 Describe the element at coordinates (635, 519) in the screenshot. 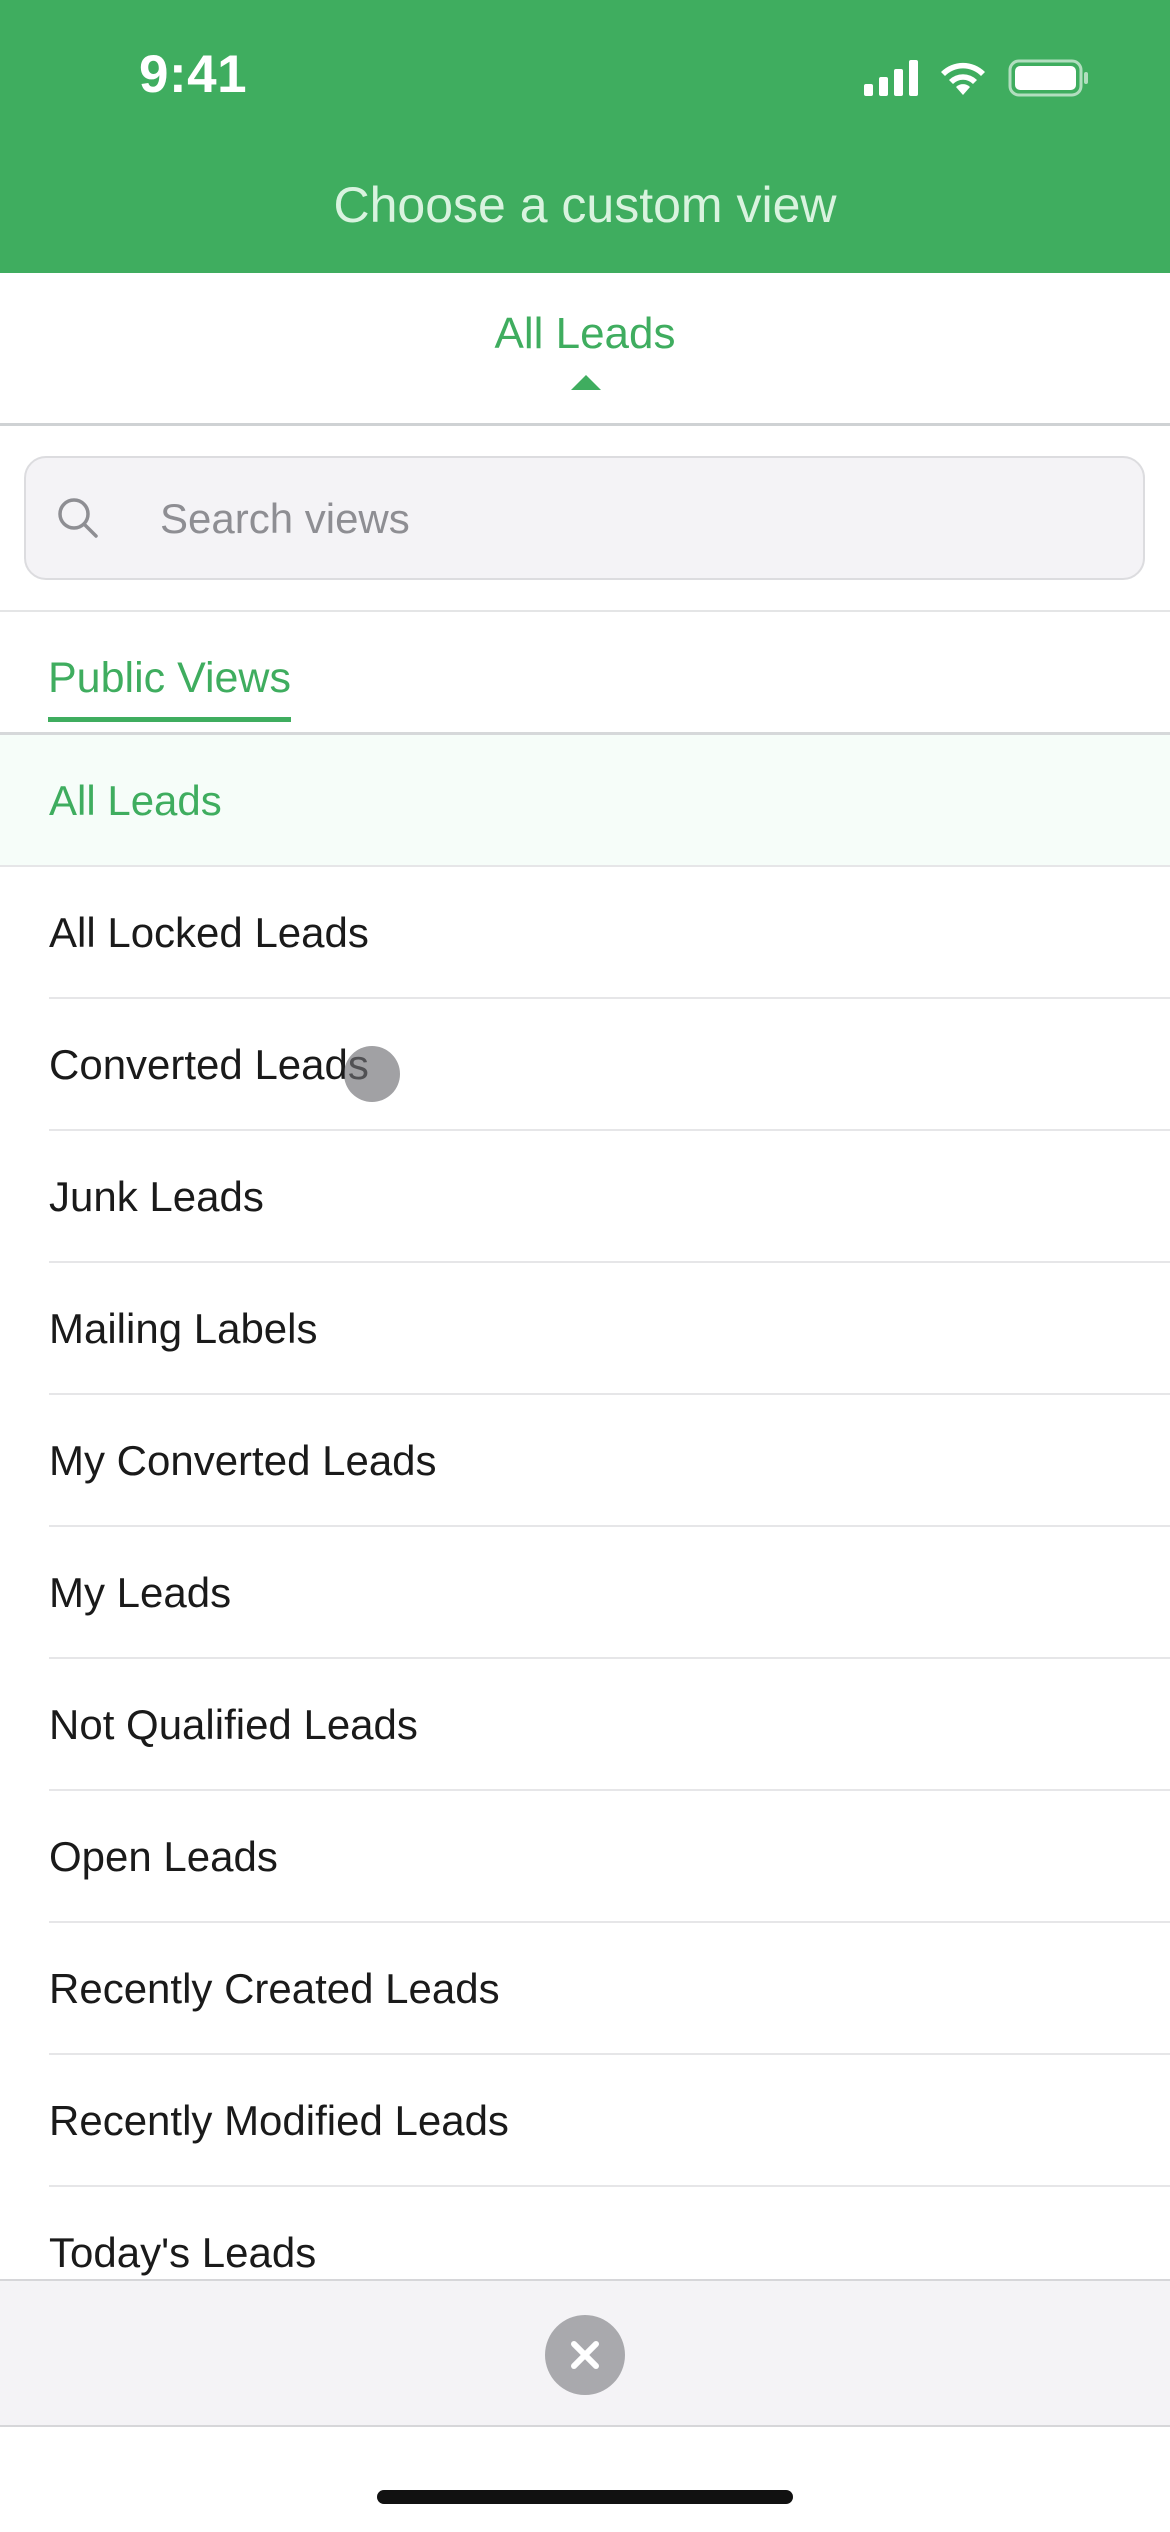

I see `search-input` at that location.